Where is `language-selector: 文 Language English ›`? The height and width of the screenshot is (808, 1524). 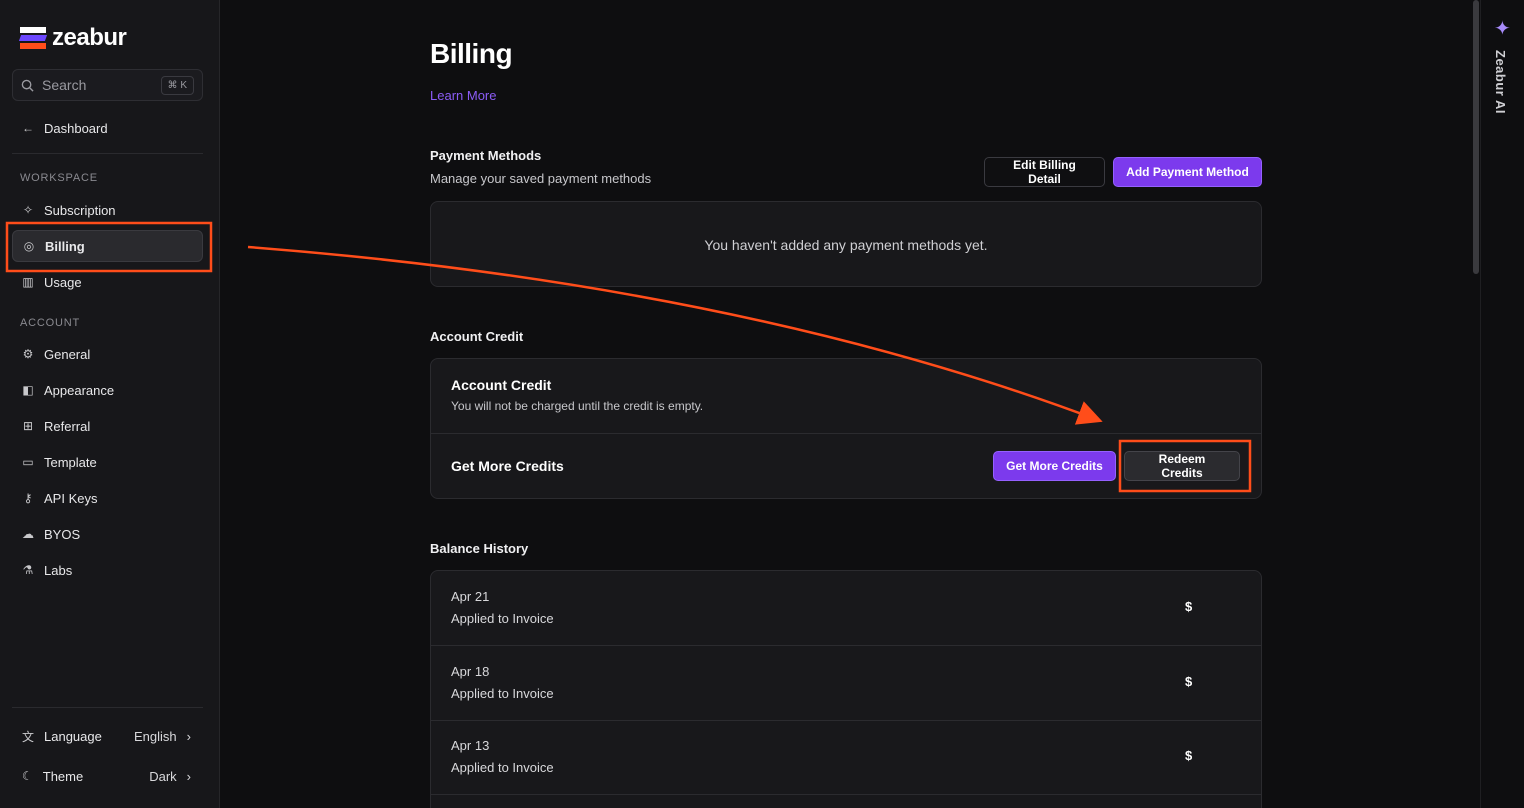 language-selector: 文 Language English › is located at coordinates (107, 736).